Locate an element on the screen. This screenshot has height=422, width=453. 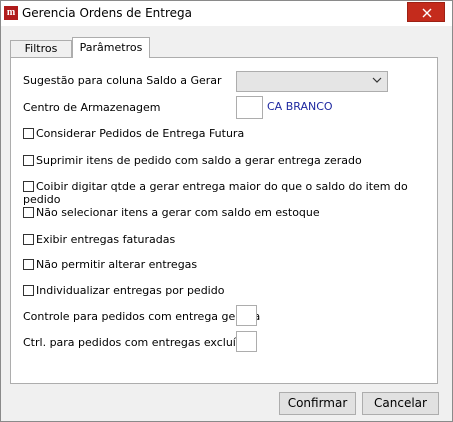
tab-filtros: Filtros is located at coordinates (41, 48).